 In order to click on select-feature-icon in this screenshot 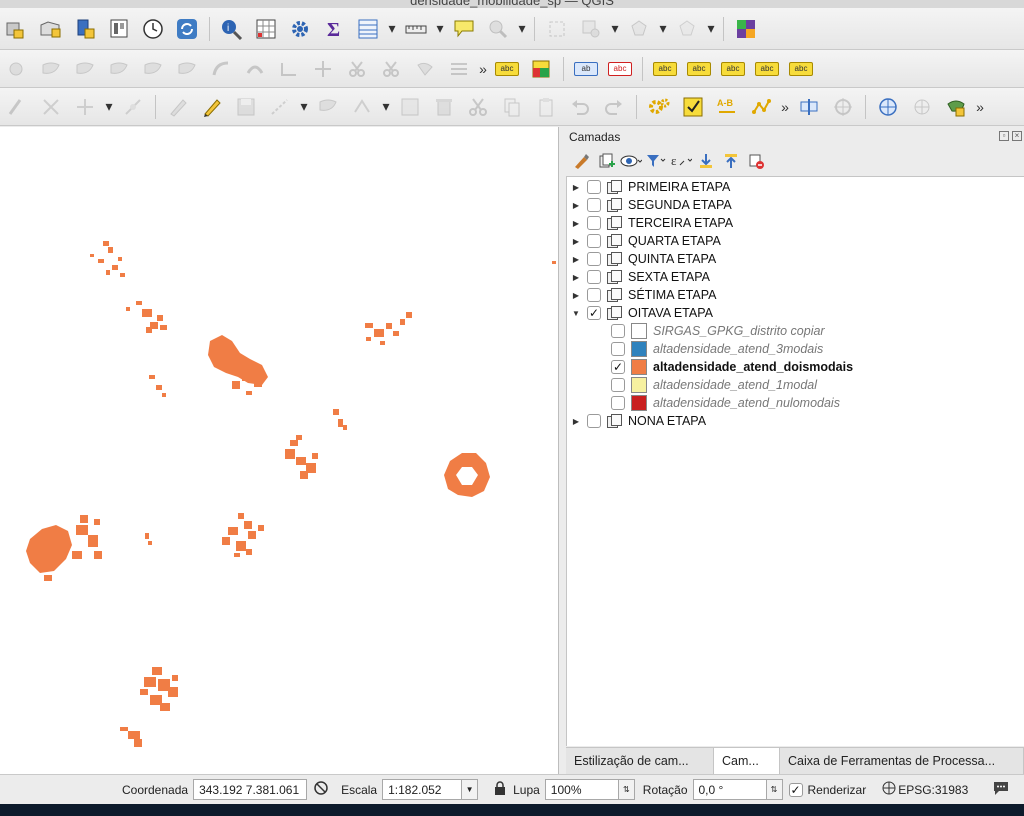, I will do `click(498, 29)`.